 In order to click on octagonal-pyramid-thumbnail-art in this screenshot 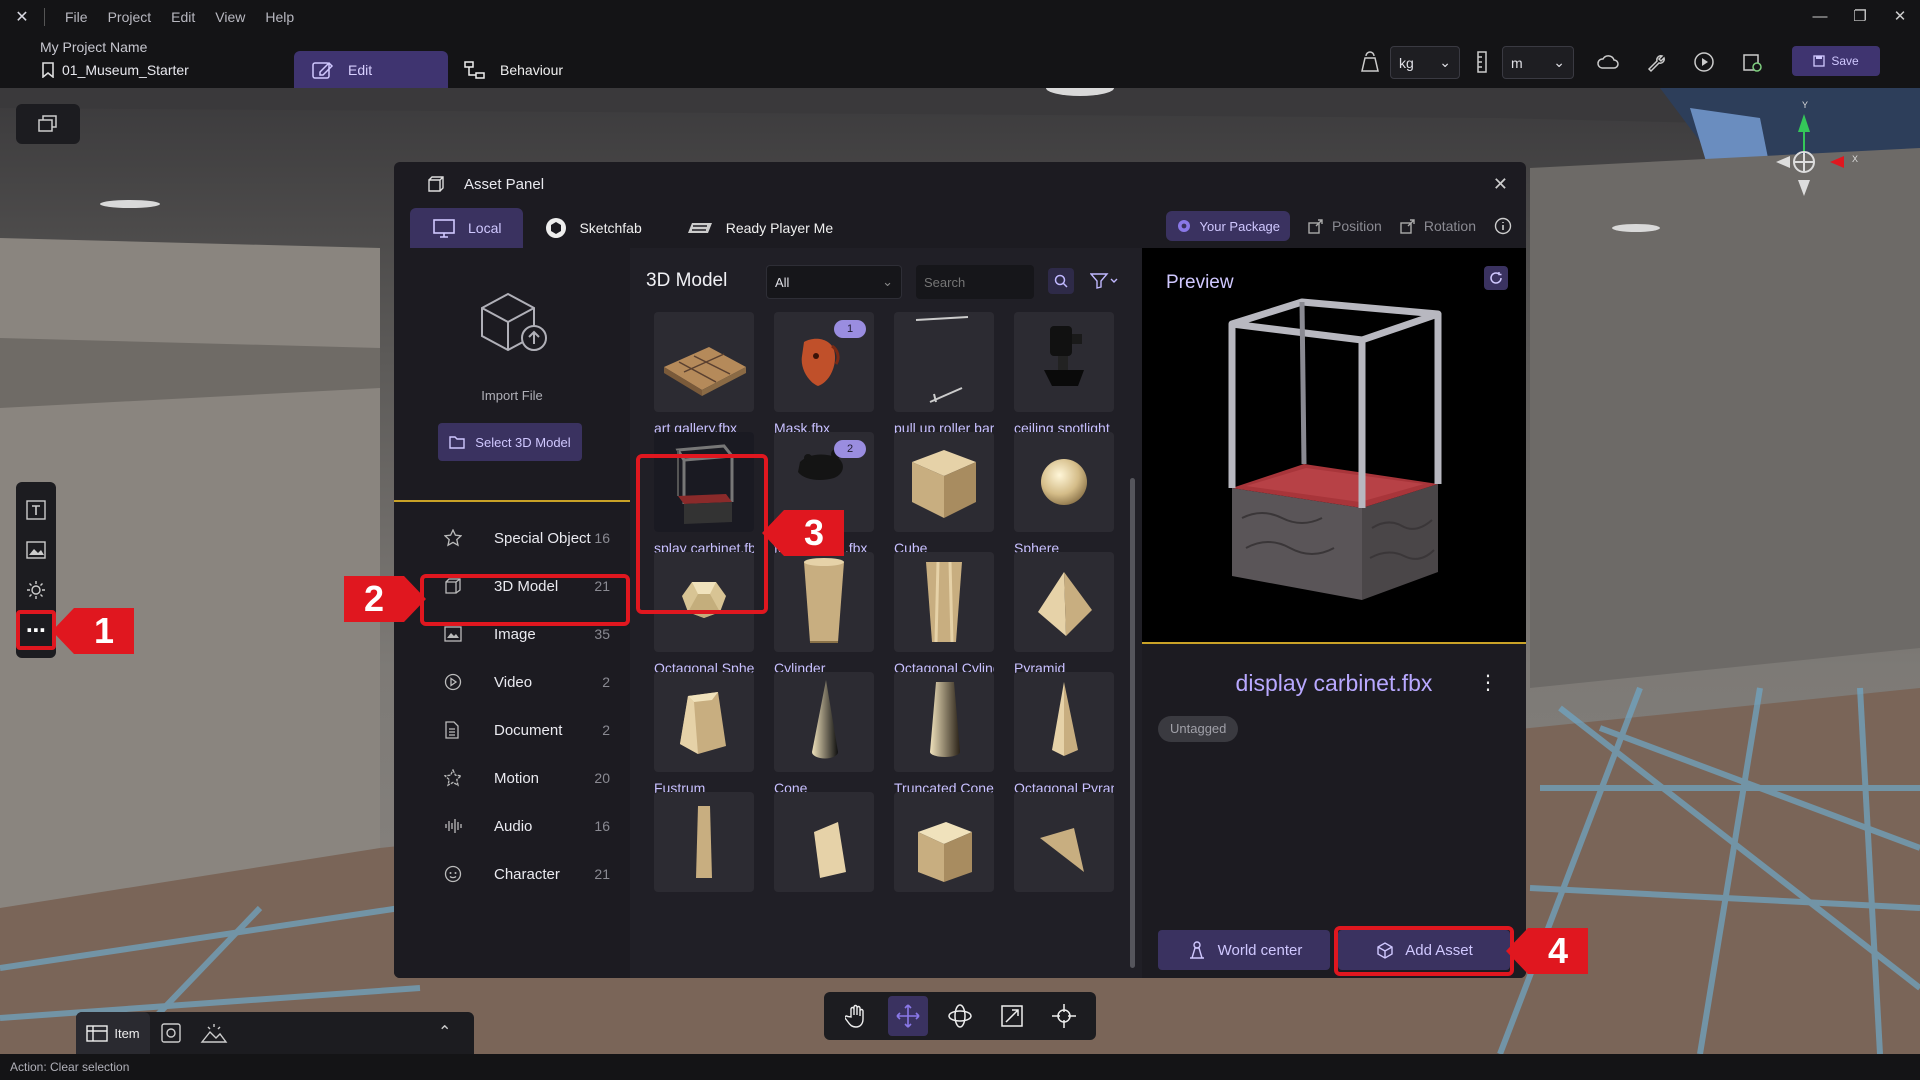, I will do `click(1065, 719)`.